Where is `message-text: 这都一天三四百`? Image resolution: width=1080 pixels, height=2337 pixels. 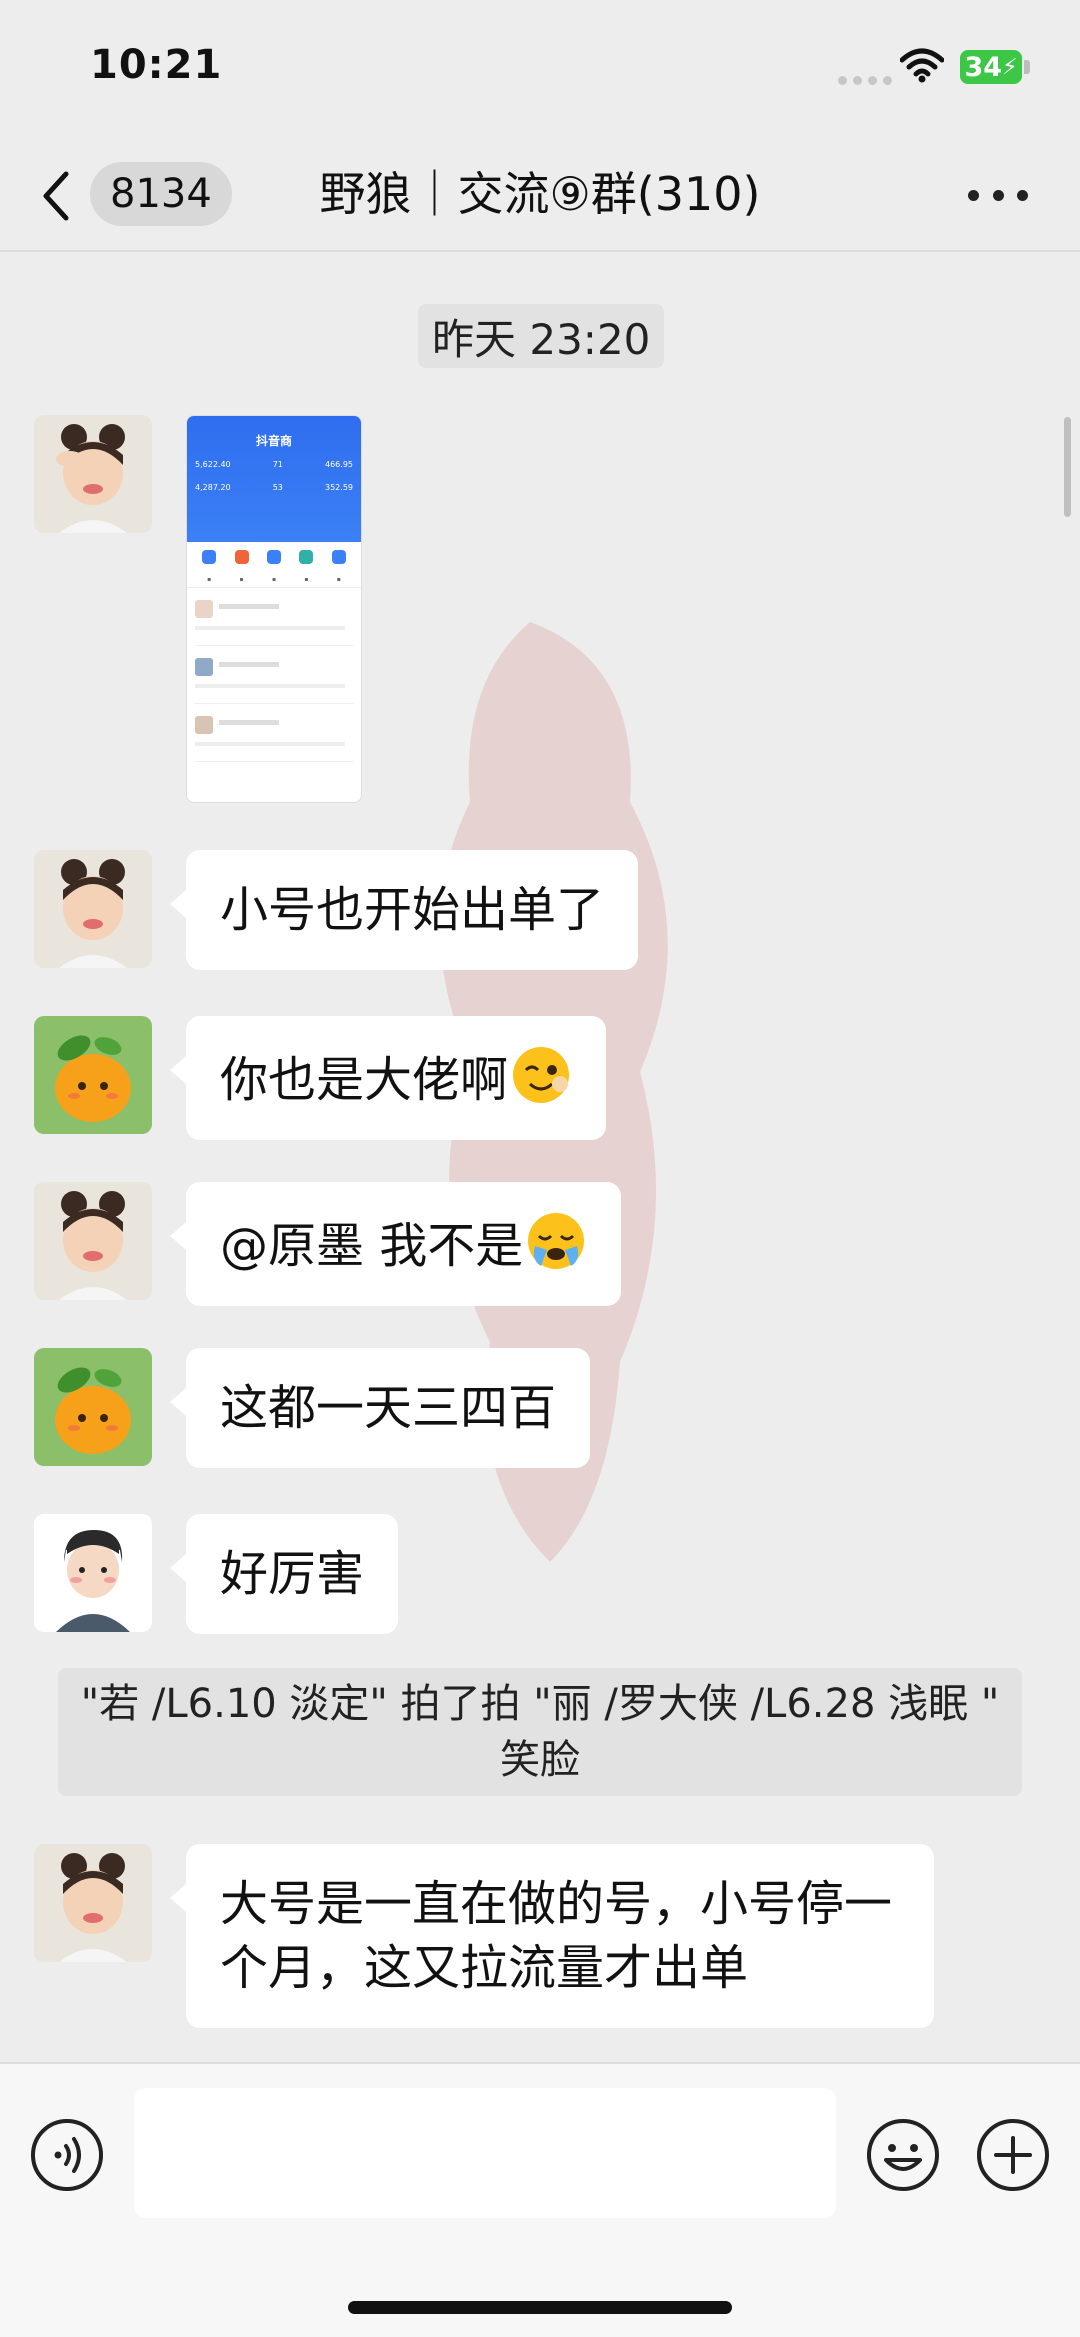
message-text: 这都一天三四百 is located at coordinates (388, 1408).